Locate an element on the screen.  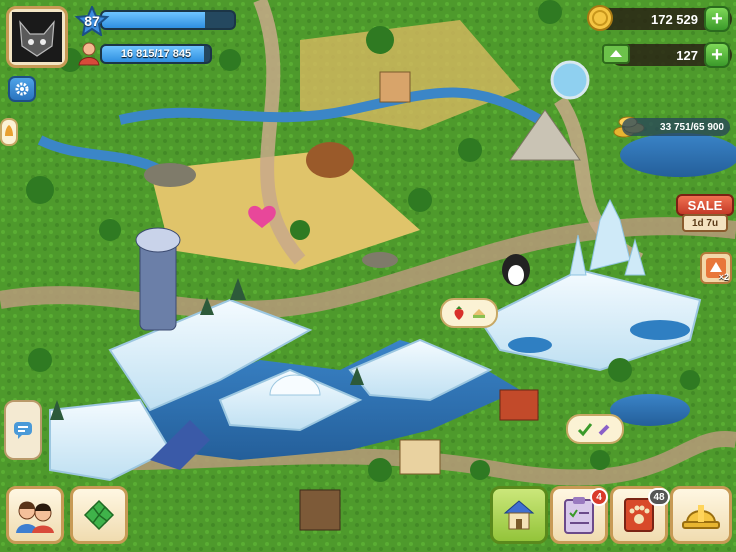
clover-icon is located at coordinates (99, 515).